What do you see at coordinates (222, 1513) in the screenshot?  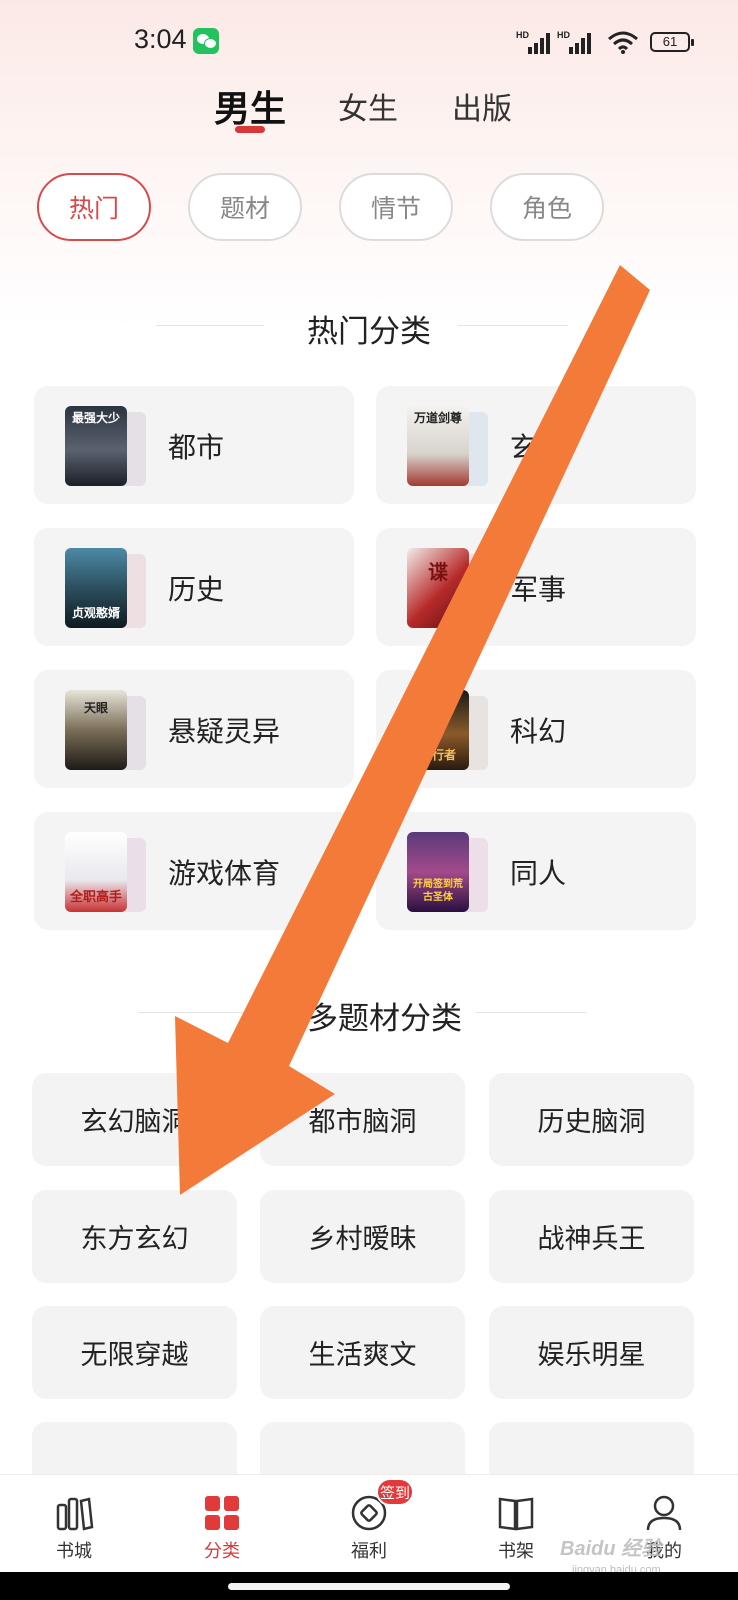 I see `category-grid-icon` at bounding box center [222, 1513].